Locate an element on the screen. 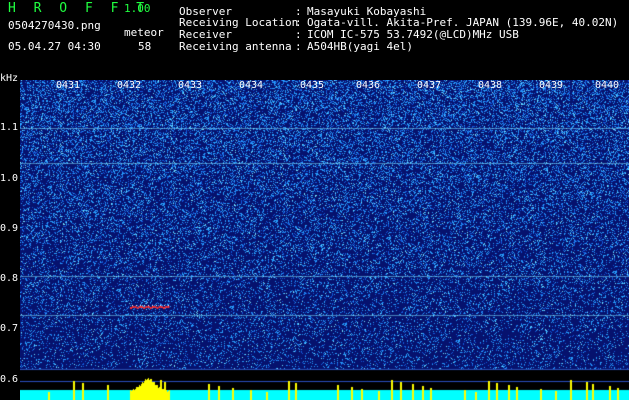 The width and height of the screenshot is (629, 400). time-tick-label: 0433 is located at coordinates (190, 85).